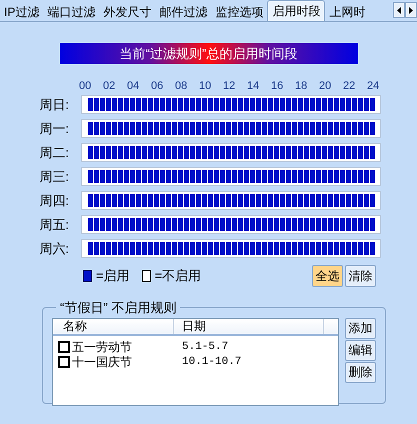 This screenshot has height=424, width=417. Describe the element at coordinates (347, 11) in the screenshot. I see `tab: 上网时` at that location.